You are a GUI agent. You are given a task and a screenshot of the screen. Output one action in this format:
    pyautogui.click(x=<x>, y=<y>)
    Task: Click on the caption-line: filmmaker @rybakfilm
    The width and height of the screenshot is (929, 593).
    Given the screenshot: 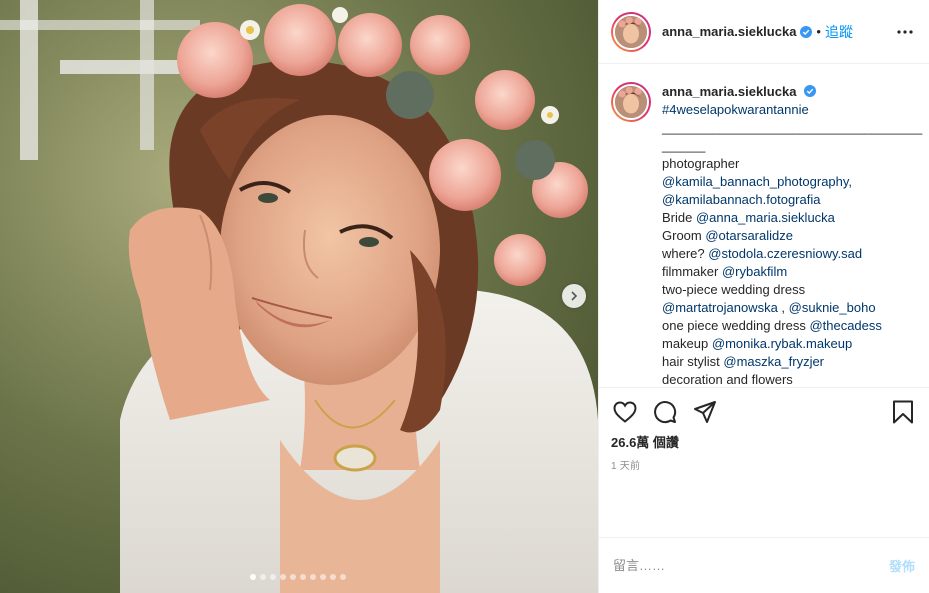 What is the action you would take?
    pyautogui.click(x=785, y=272)
    